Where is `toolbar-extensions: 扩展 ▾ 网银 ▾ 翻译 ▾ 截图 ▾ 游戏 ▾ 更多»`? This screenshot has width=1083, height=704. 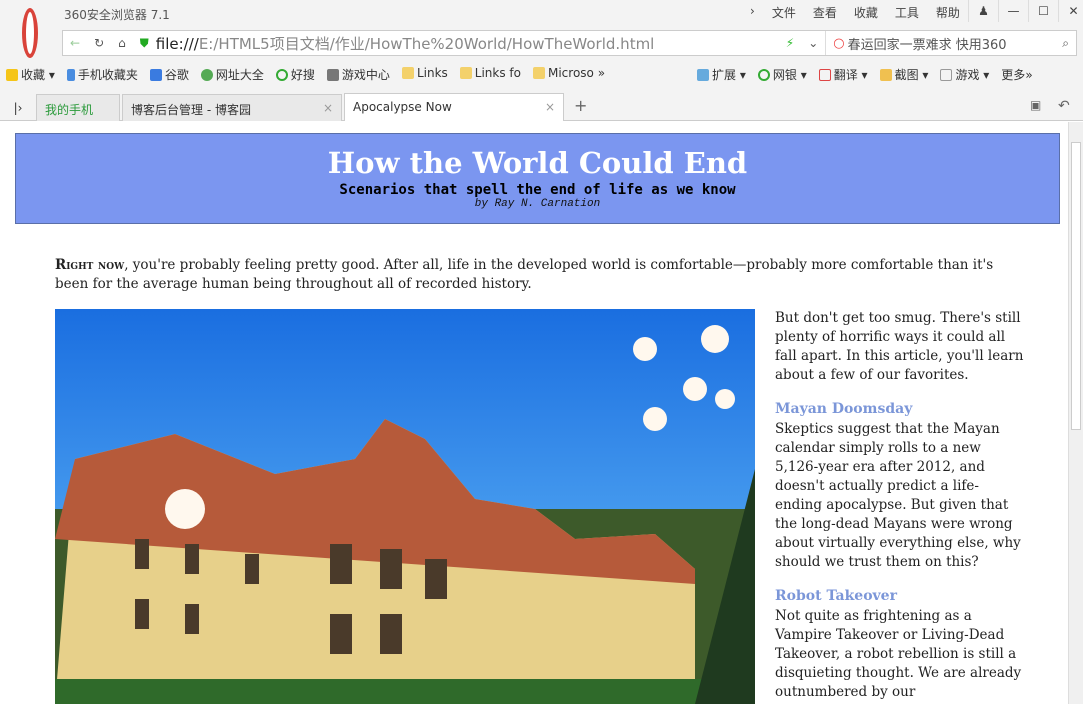
toolbar-extensions: 扩展 ▾ 网银 ▾ 翻译 ▾ 截图 ▾ 游戏 ▾ 更多» is located at coordinates (865, 74).